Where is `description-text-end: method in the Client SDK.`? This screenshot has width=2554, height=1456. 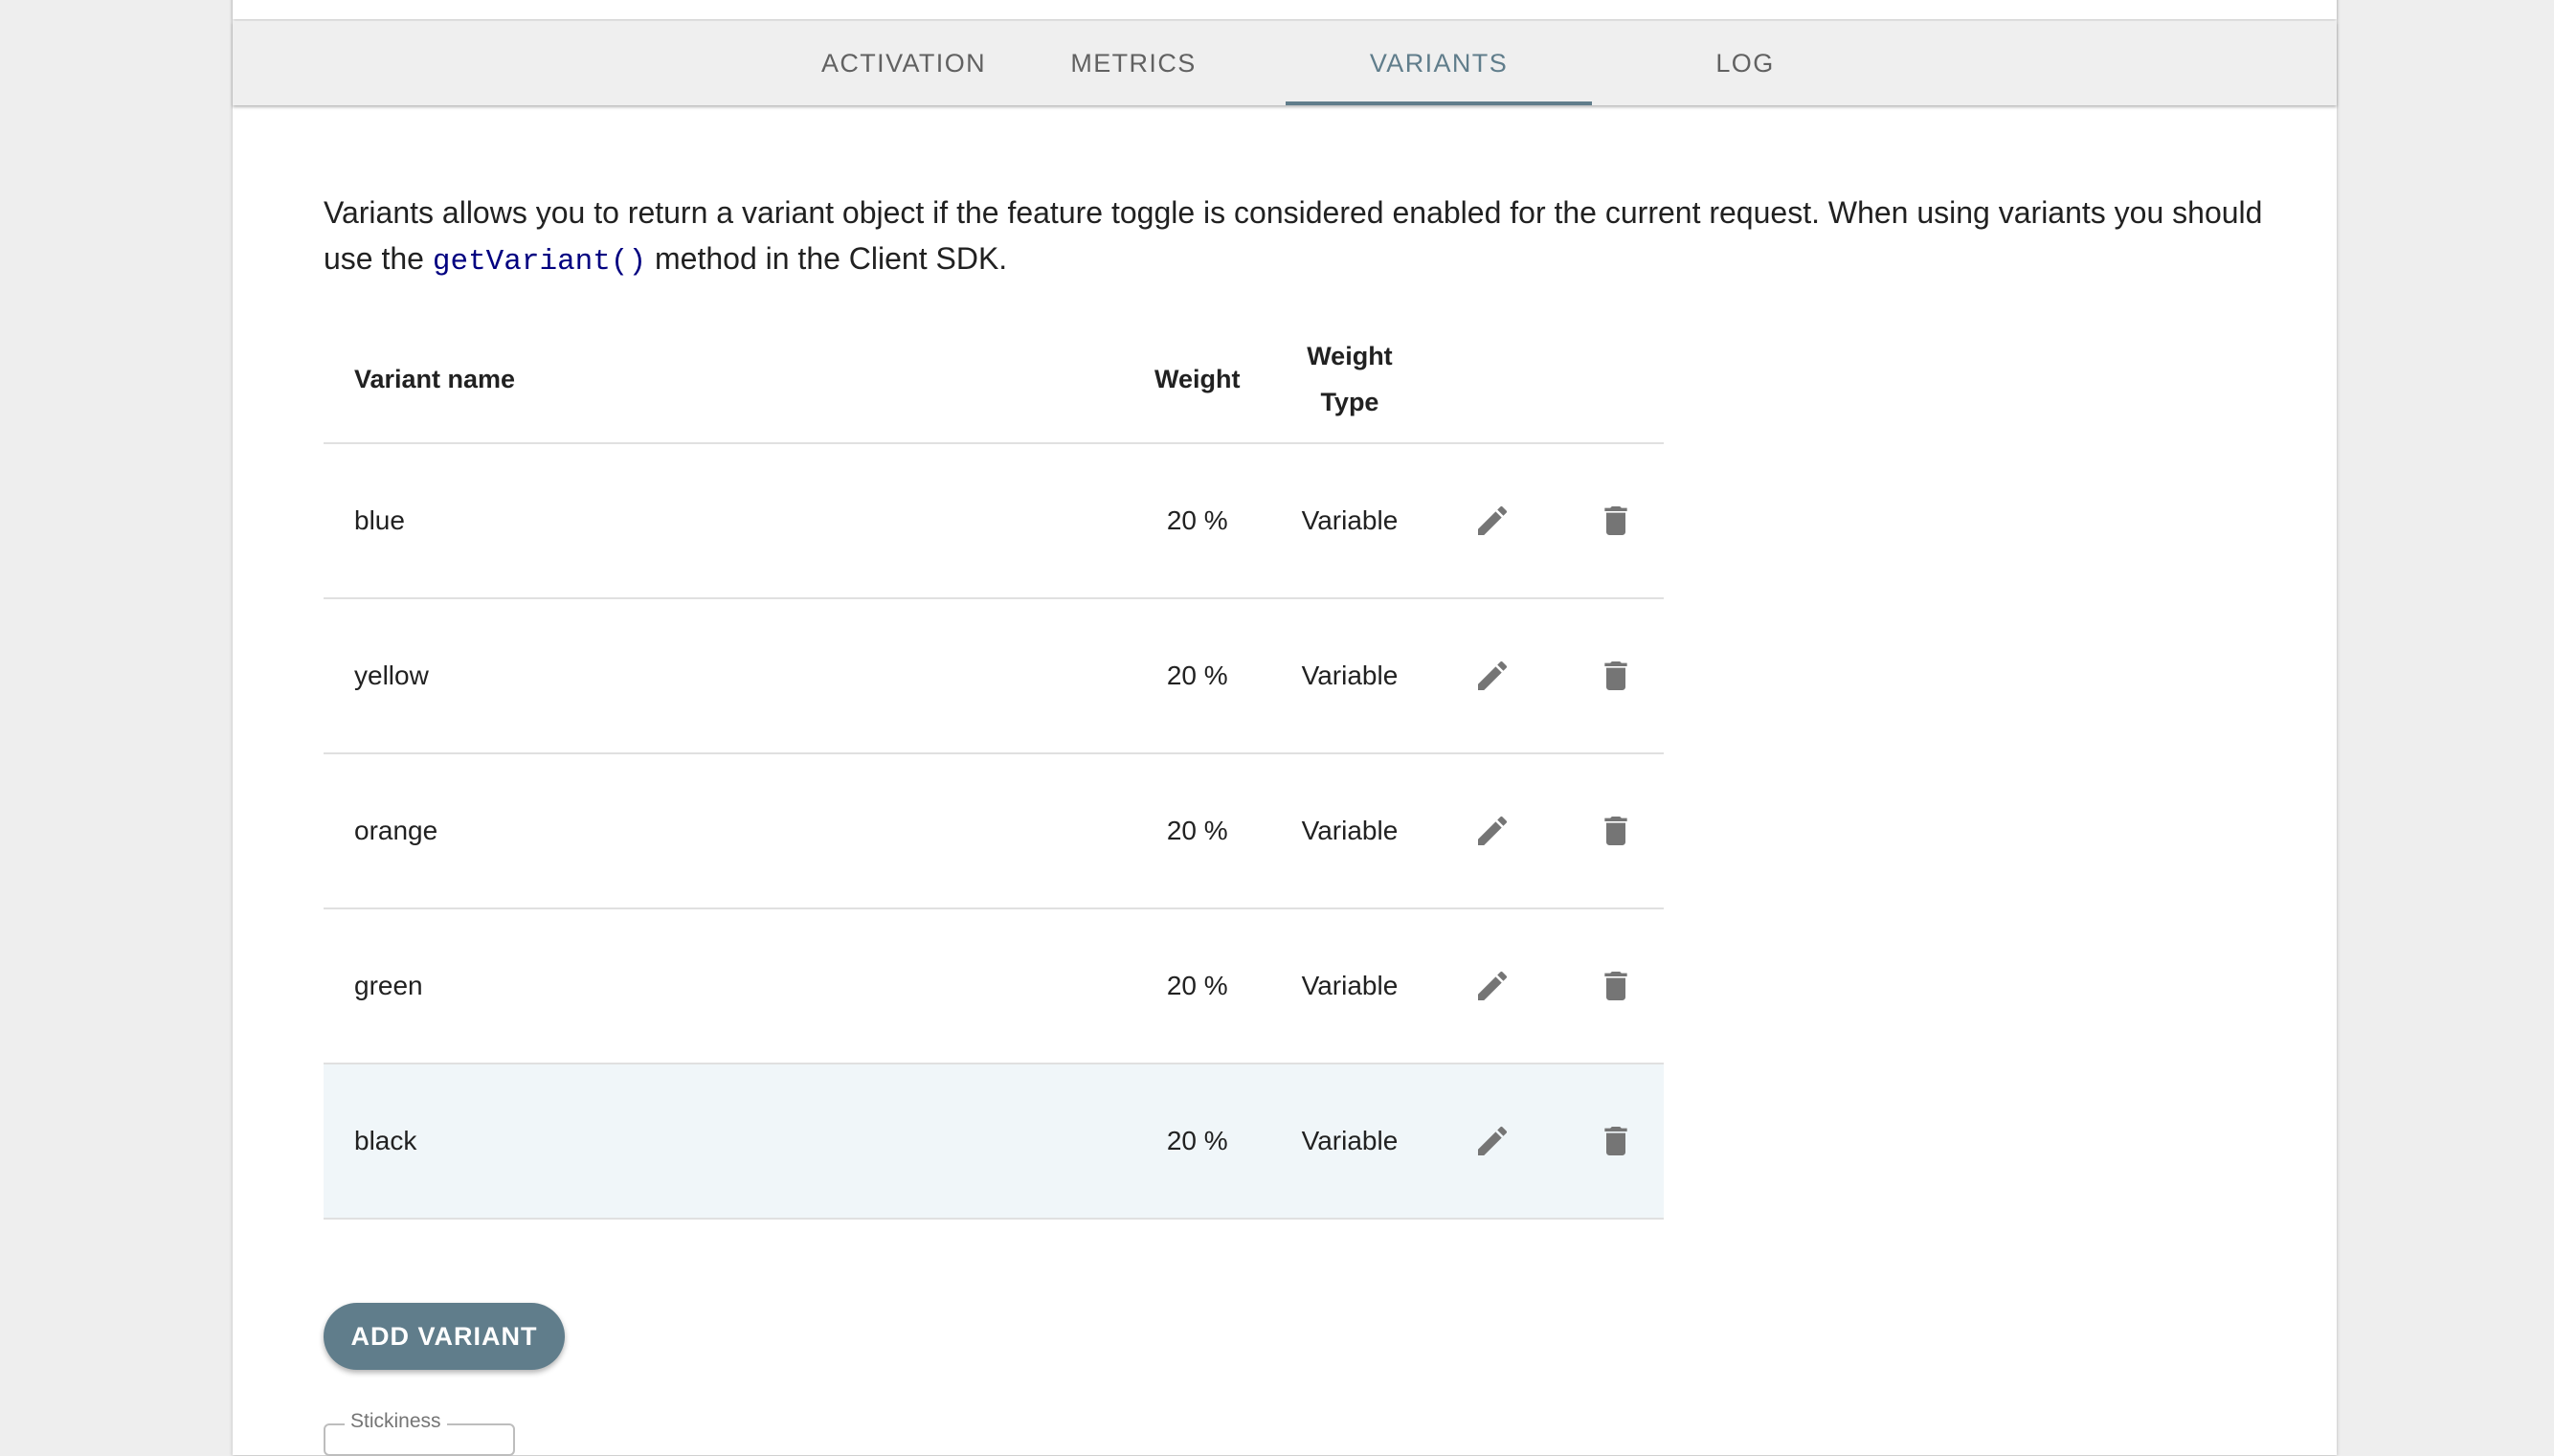 description-text-end: method in the Client SDK. is located at coordinates (827, 259).